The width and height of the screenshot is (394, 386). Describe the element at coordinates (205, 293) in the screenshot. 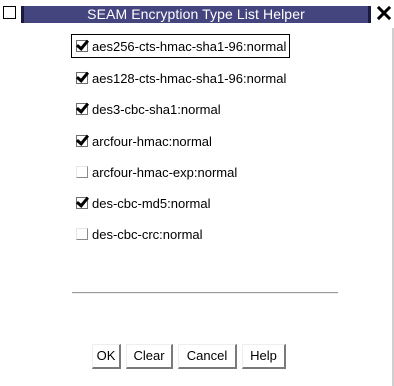

I see `separator` at that location.